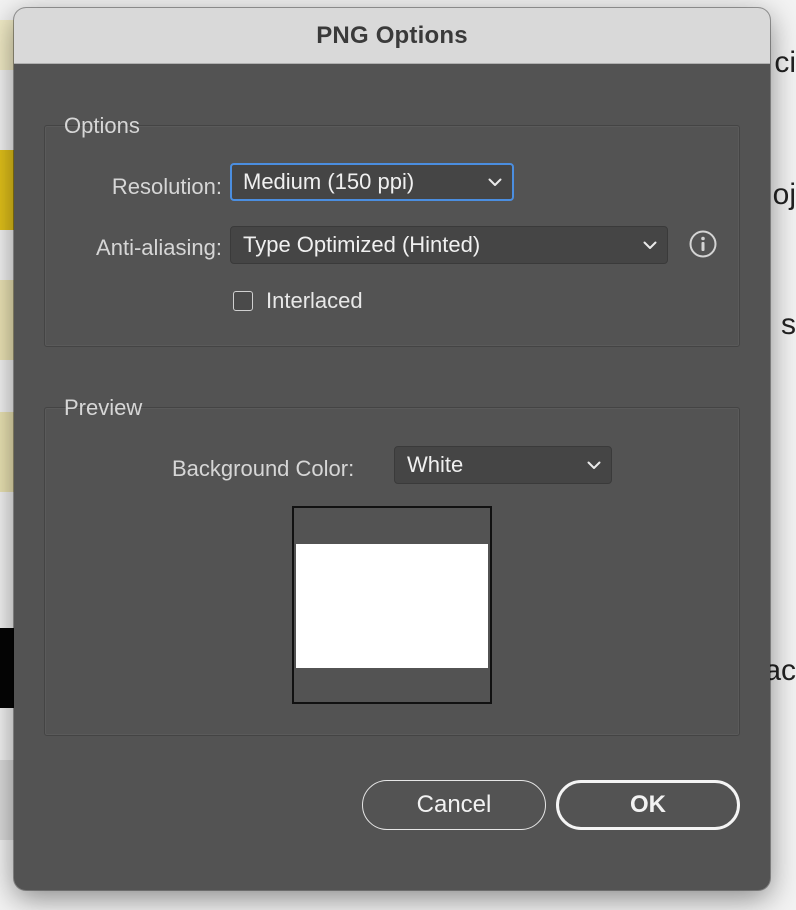 The width and height of the screenshot is (796, 910). Describe the element at coordinates (362, 244) in the screenshot. I see `anti-aliasing-select-value: Type Optimized (Hinted)` at that location.